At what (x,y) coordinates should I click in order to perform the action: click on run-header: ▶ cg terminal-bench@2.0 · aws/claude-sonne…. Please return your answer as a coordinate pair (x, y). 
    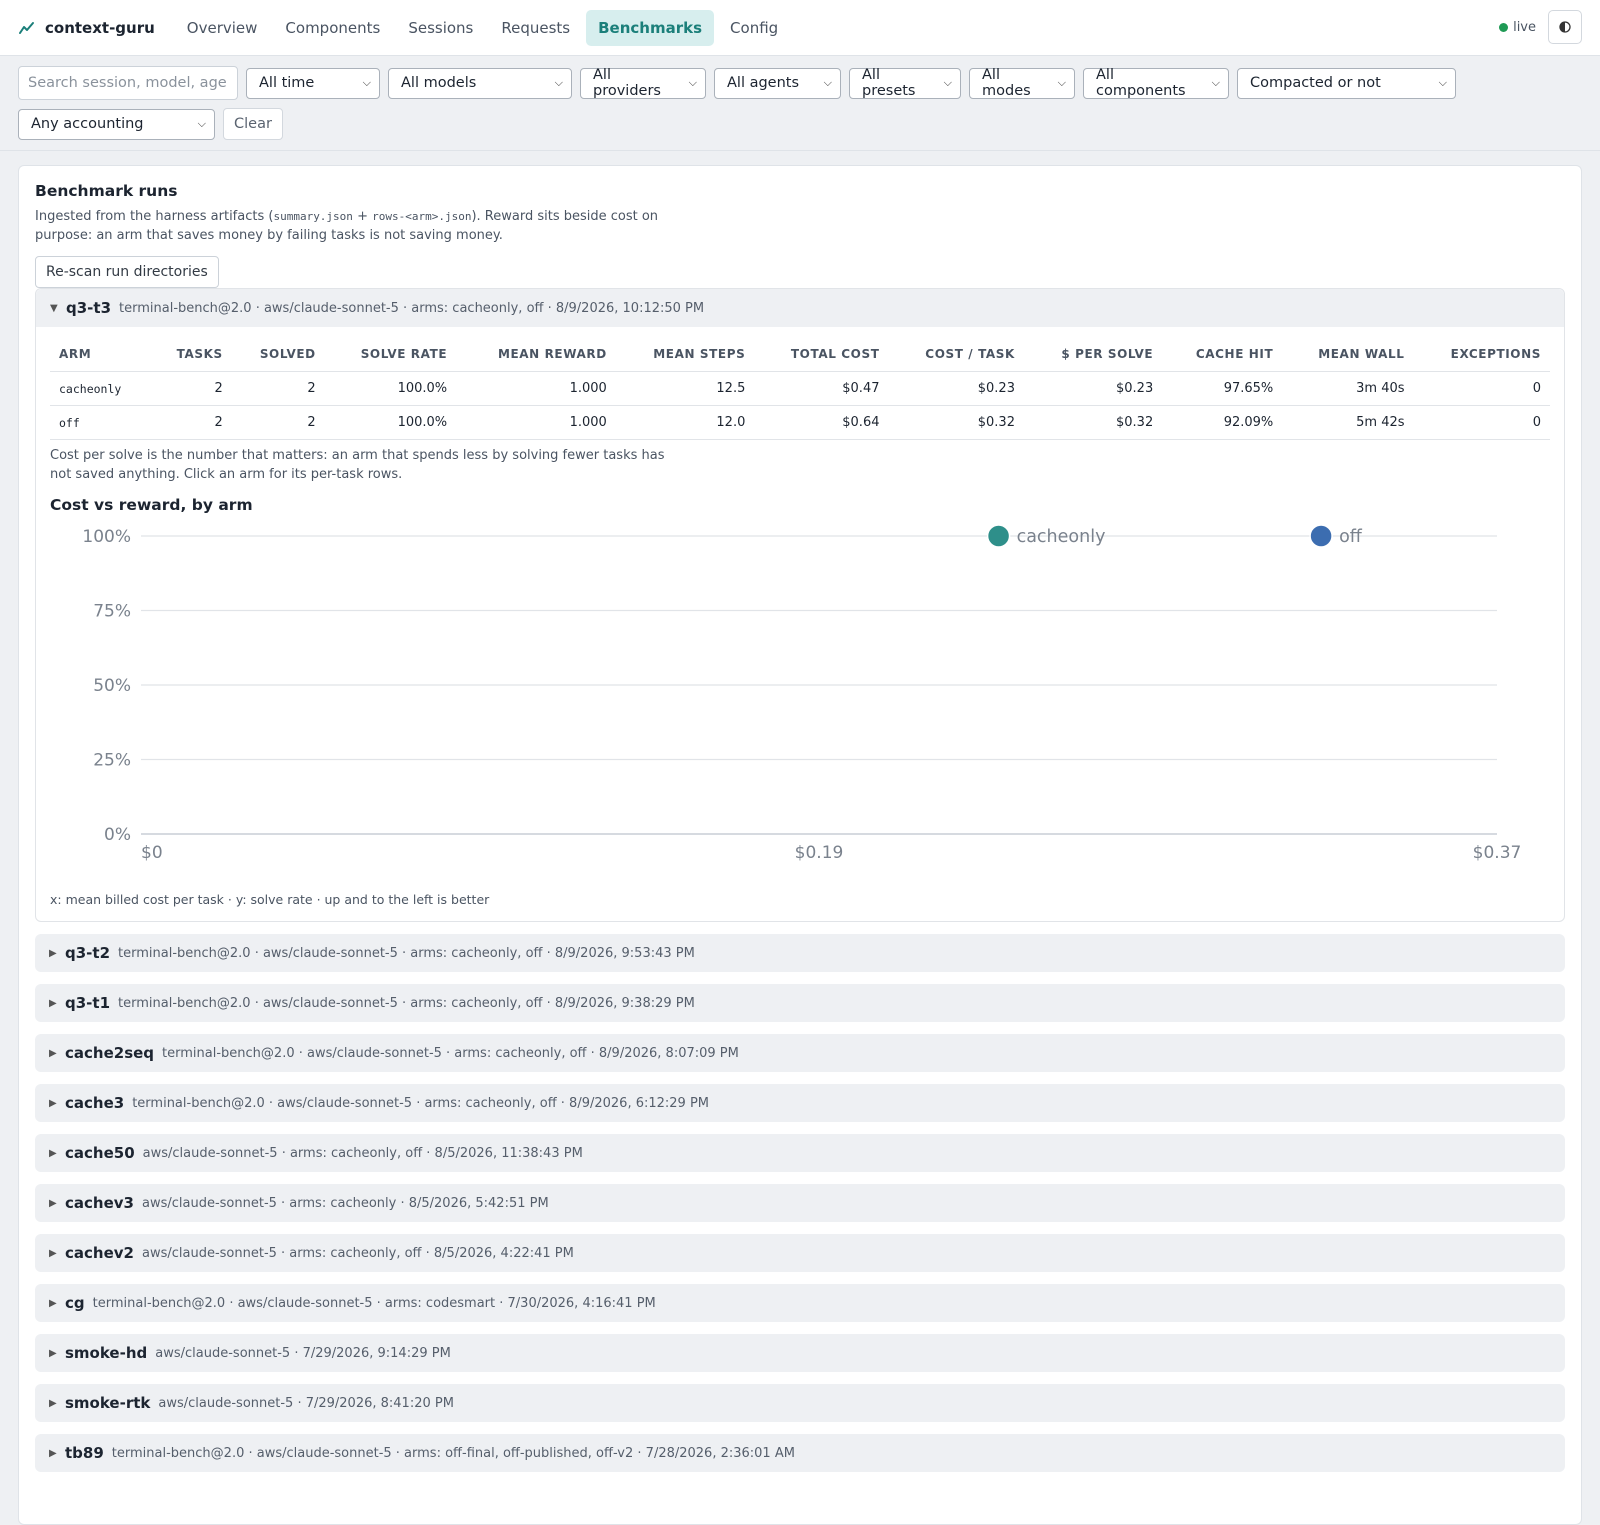
    Looking at the image, I should click on (800, 1303).